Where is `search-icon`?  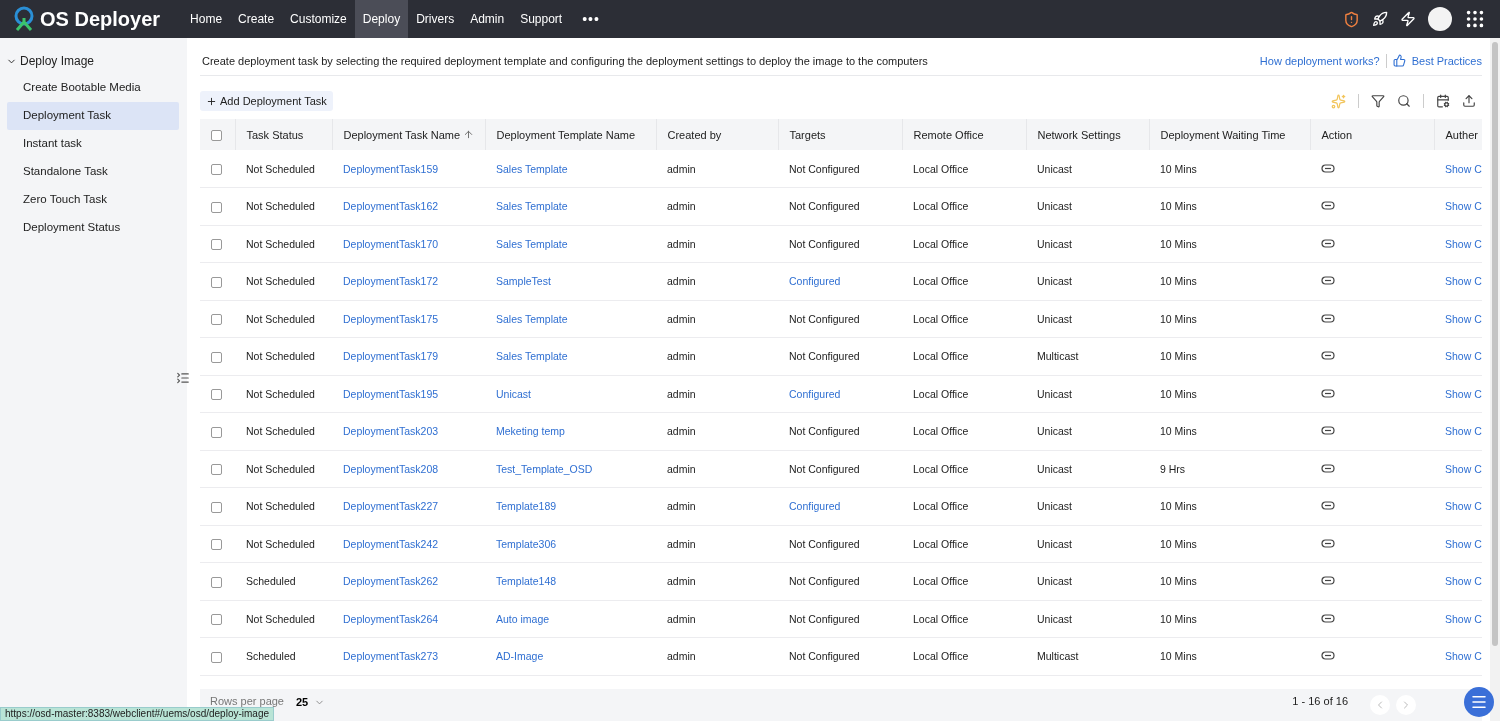 search-icon is located at coordinates (1404, 101).